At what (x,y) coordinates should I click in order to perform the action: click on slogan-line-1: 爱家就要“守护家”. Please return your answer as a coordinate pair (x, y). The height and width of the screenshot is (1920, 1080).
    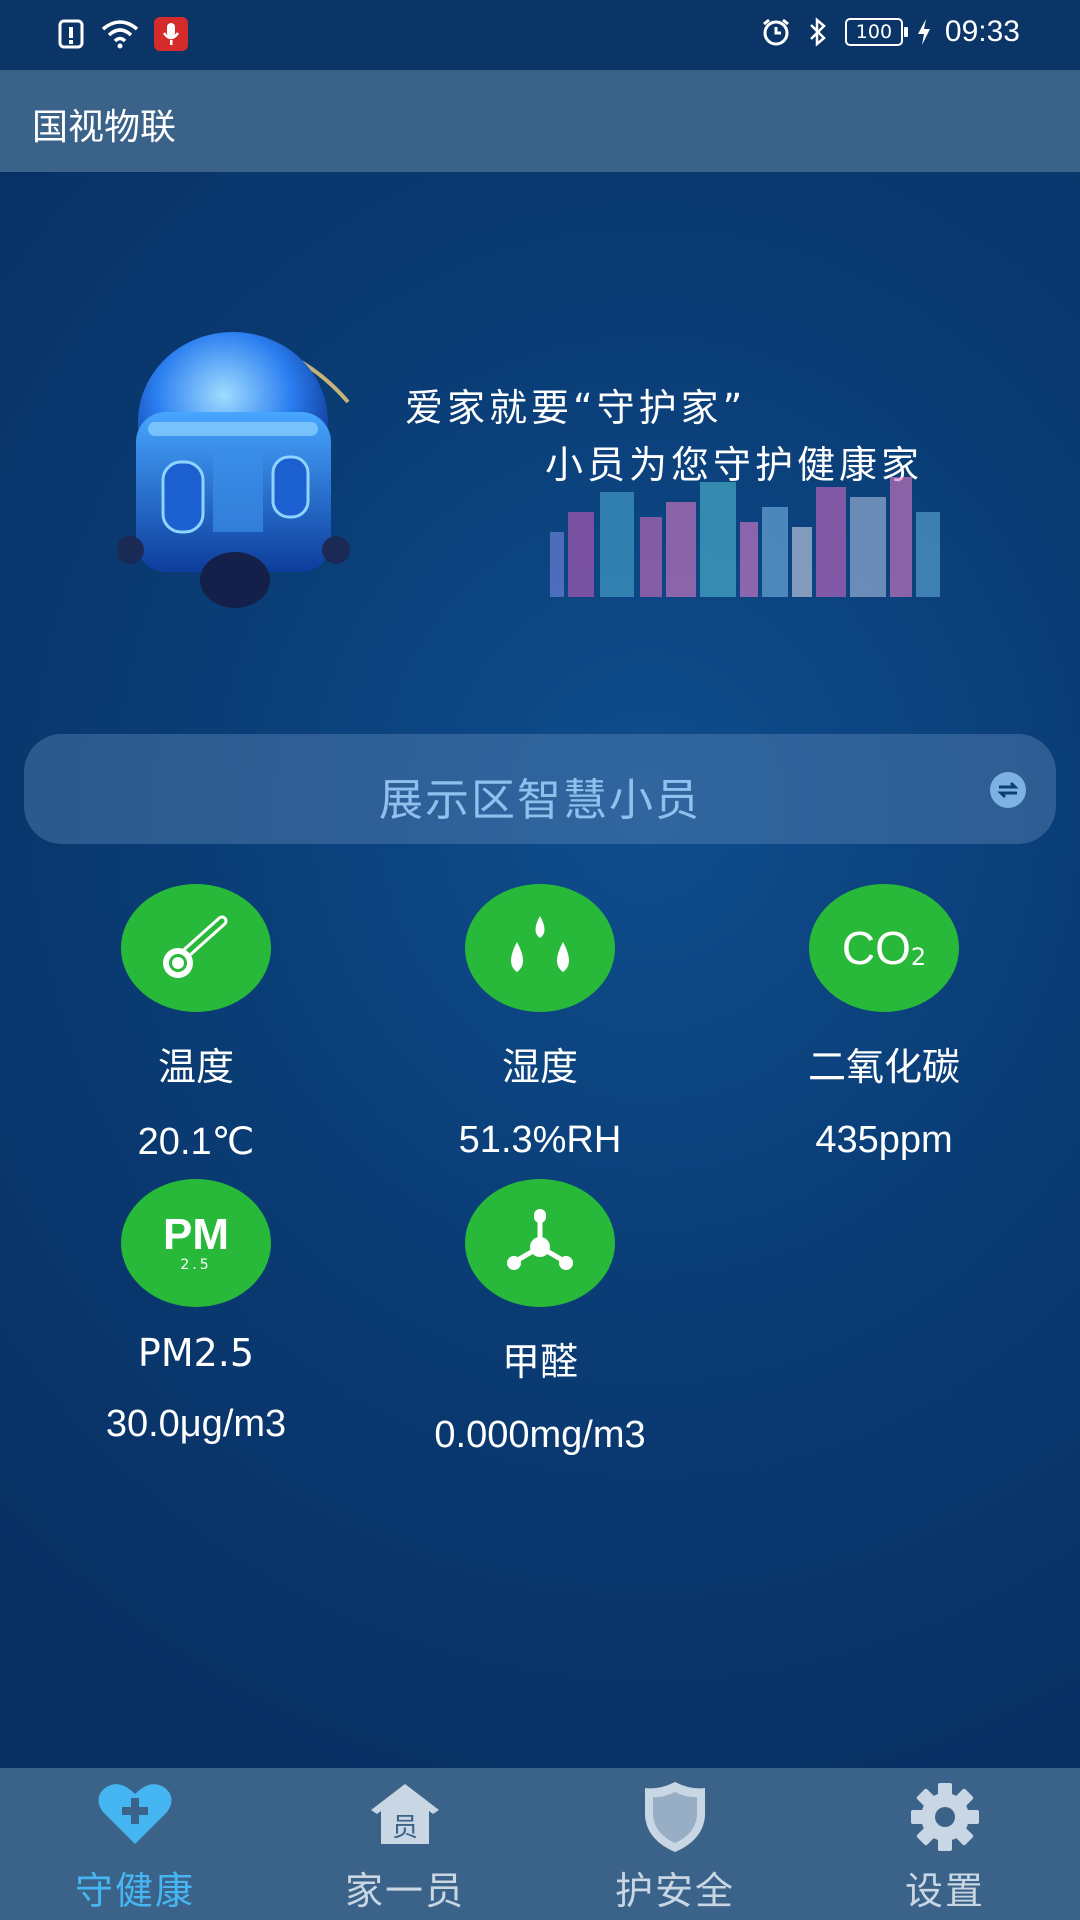
    Looking at the image, I should click on (576, 408).